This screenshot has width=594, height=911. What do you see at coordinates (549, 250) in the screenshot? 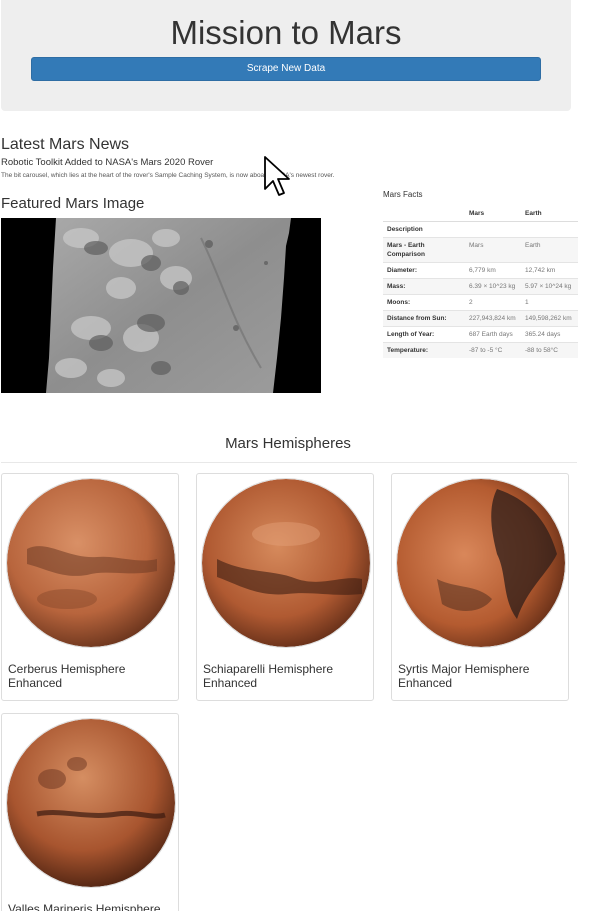
I see `facts-row-earth: Earth` at bounding box center [549, 250].